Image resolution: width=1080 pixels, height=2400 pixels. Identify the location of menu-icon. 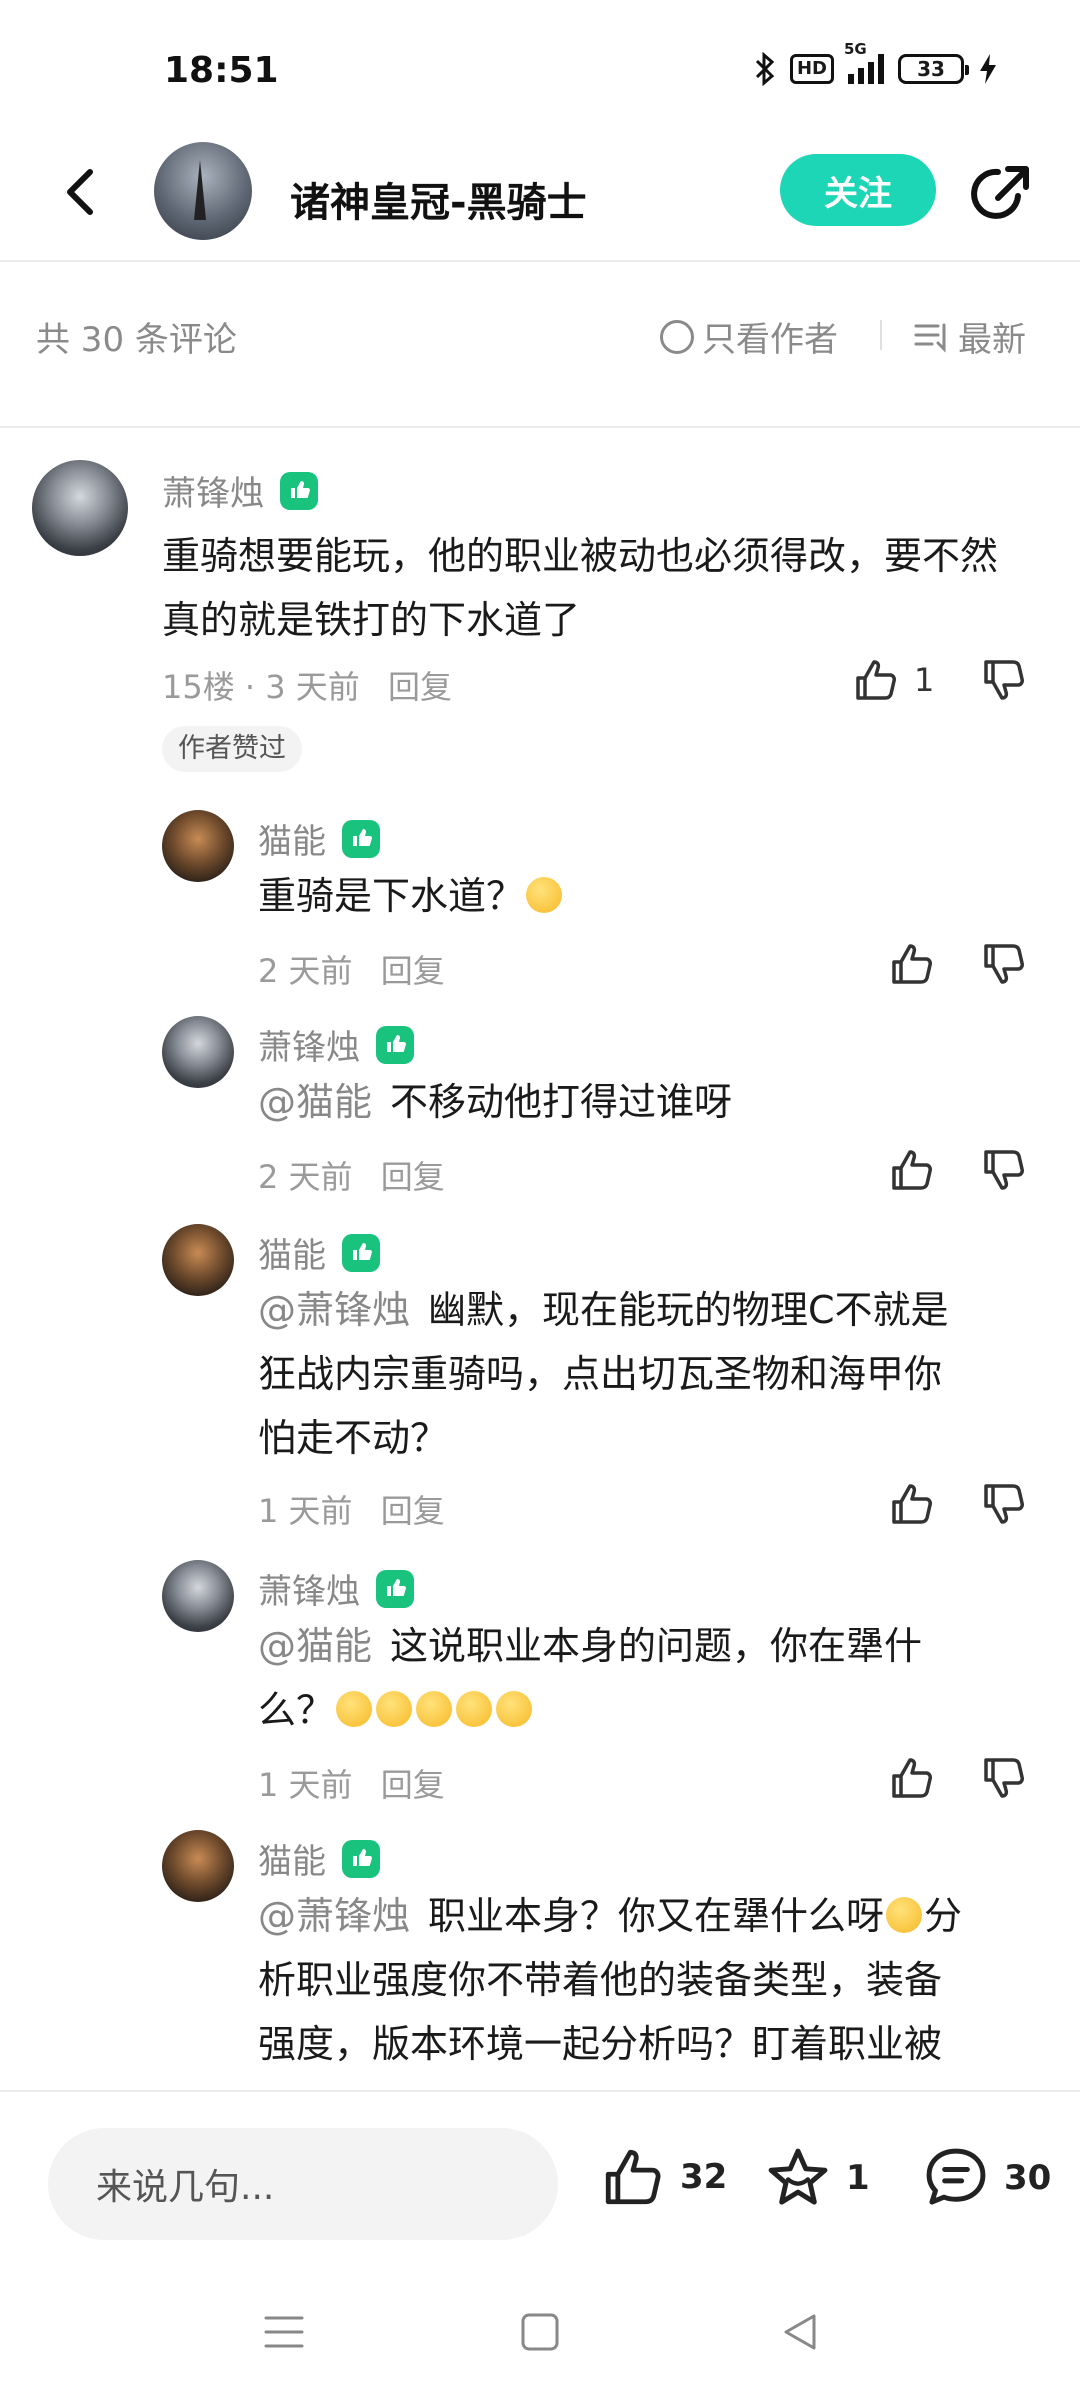
(284, 2332).